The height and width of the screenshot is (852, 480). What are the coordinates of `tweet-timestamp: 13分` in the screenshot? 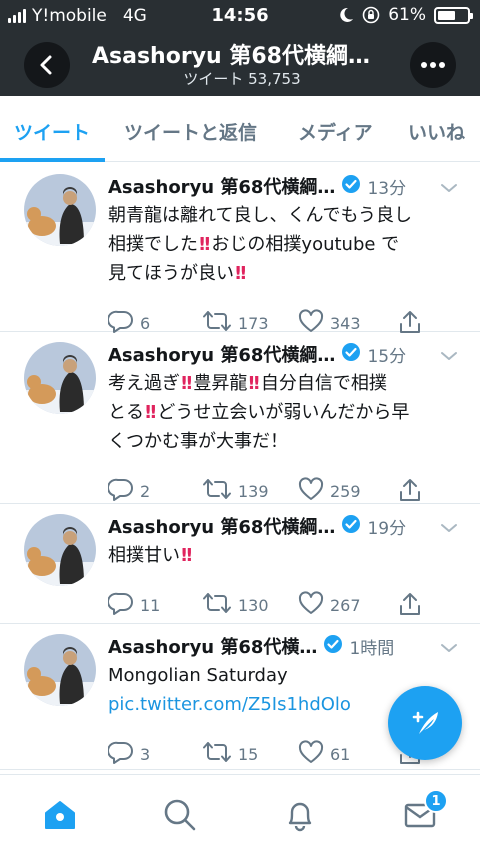 It's located at (386, 186).